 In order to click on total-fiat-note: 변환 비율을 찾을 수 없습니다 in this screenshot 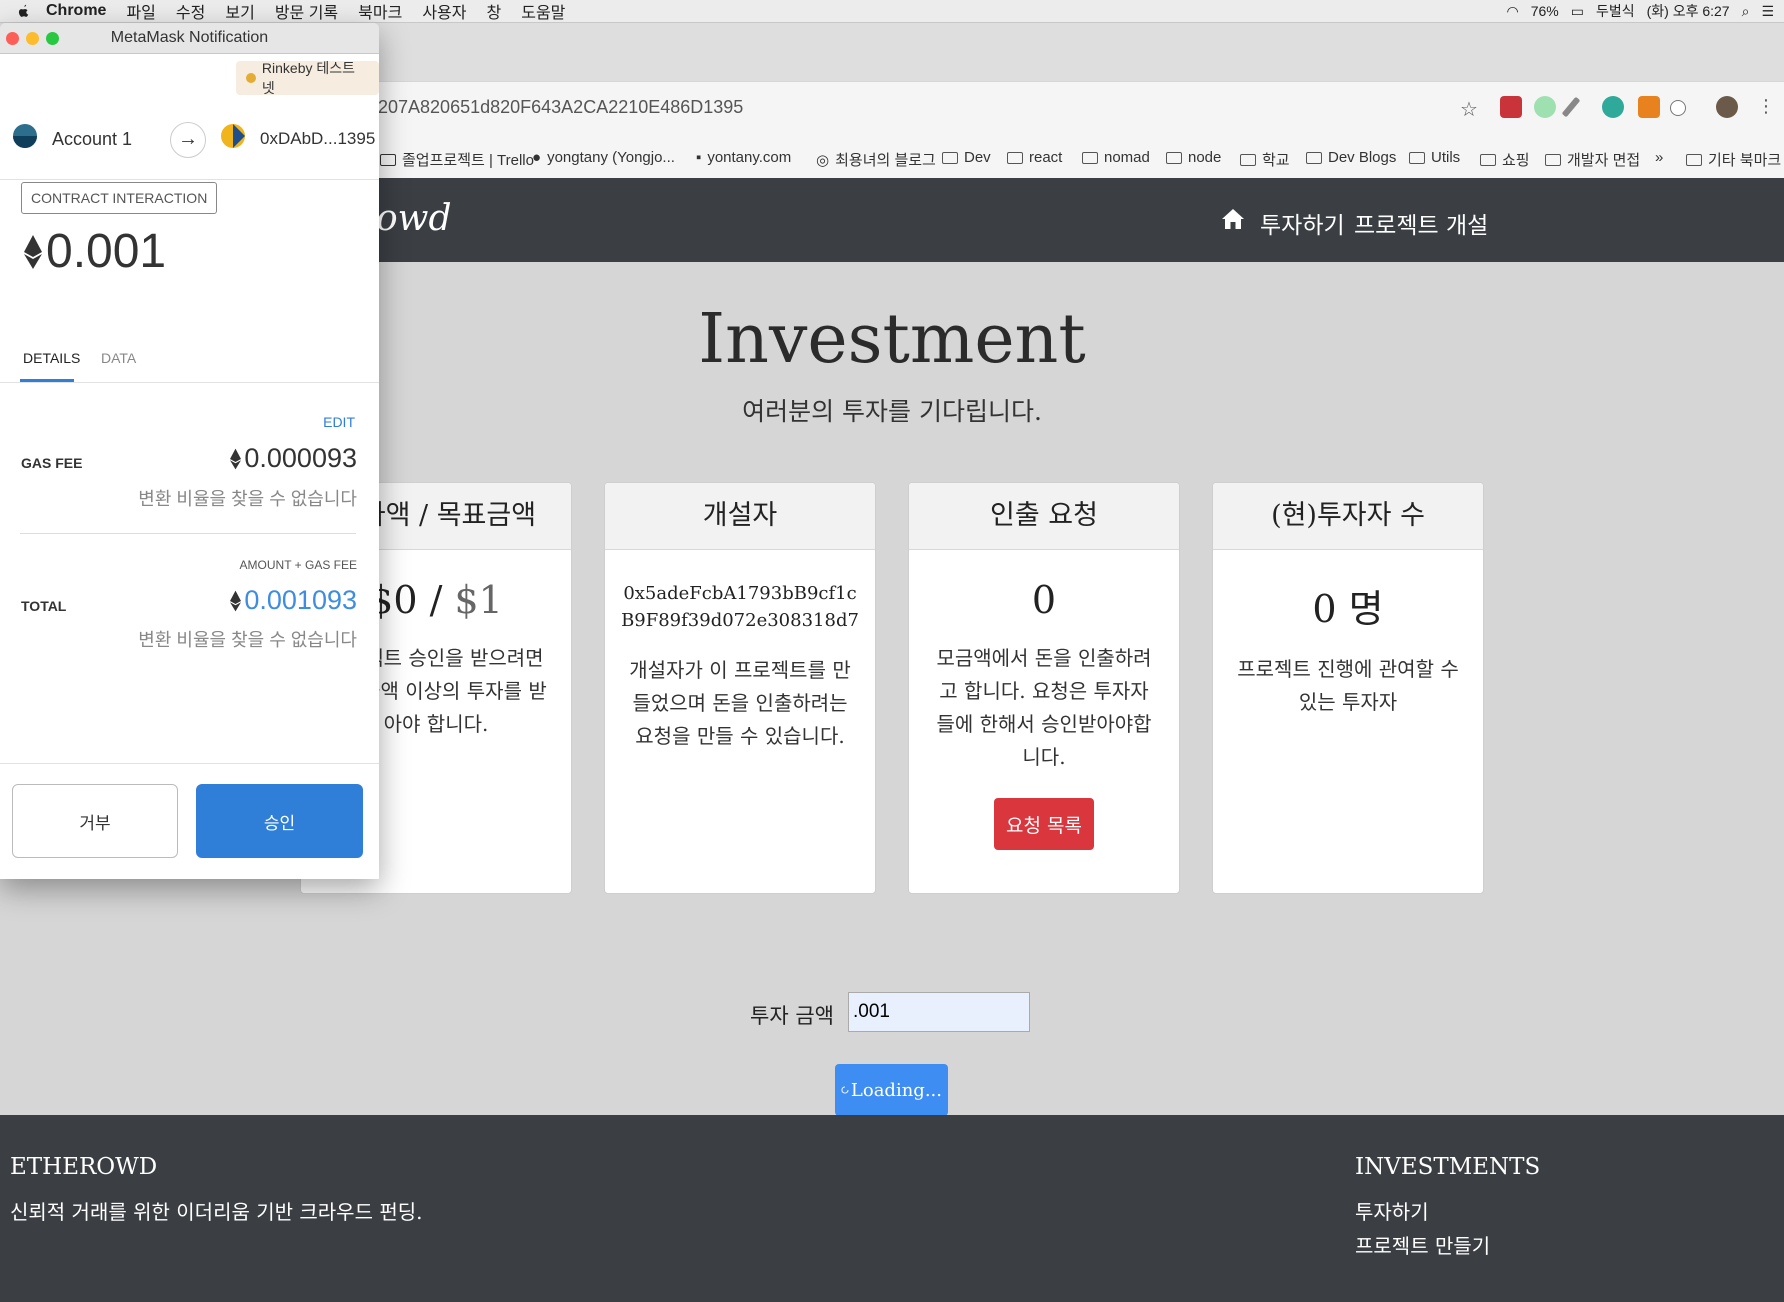, I will do `click(247, 640)`.